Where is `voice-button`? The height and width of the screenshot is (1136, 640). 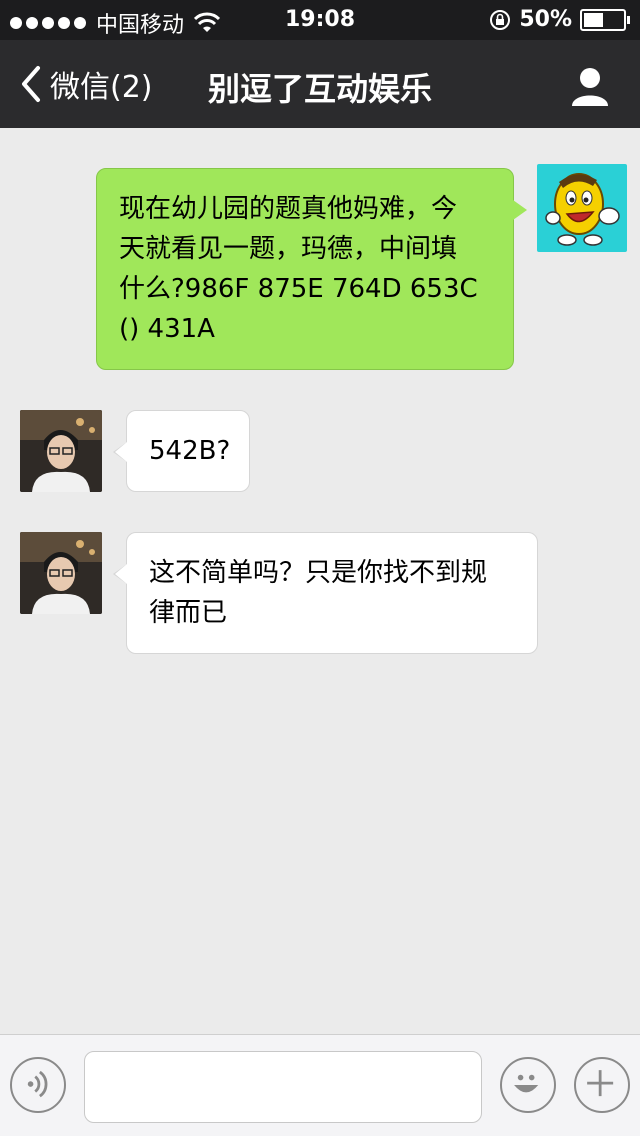
voice-button is located at coordinates (38, 1085).